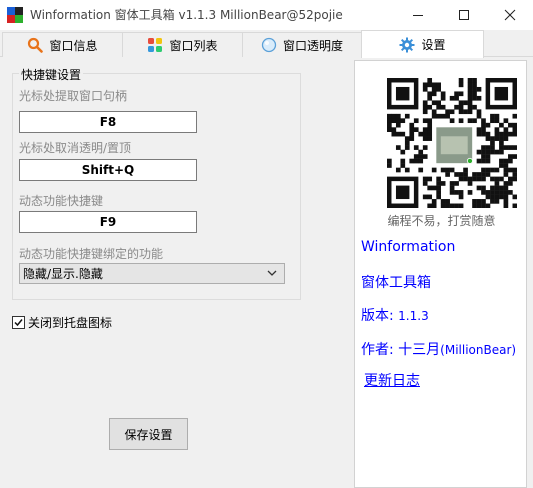 The height and width of the screenshot is (488, 533). Describe the element at coordinates (108, 222) in the screenshot. I see `dynamic-hotkey-field: F9` at that location.